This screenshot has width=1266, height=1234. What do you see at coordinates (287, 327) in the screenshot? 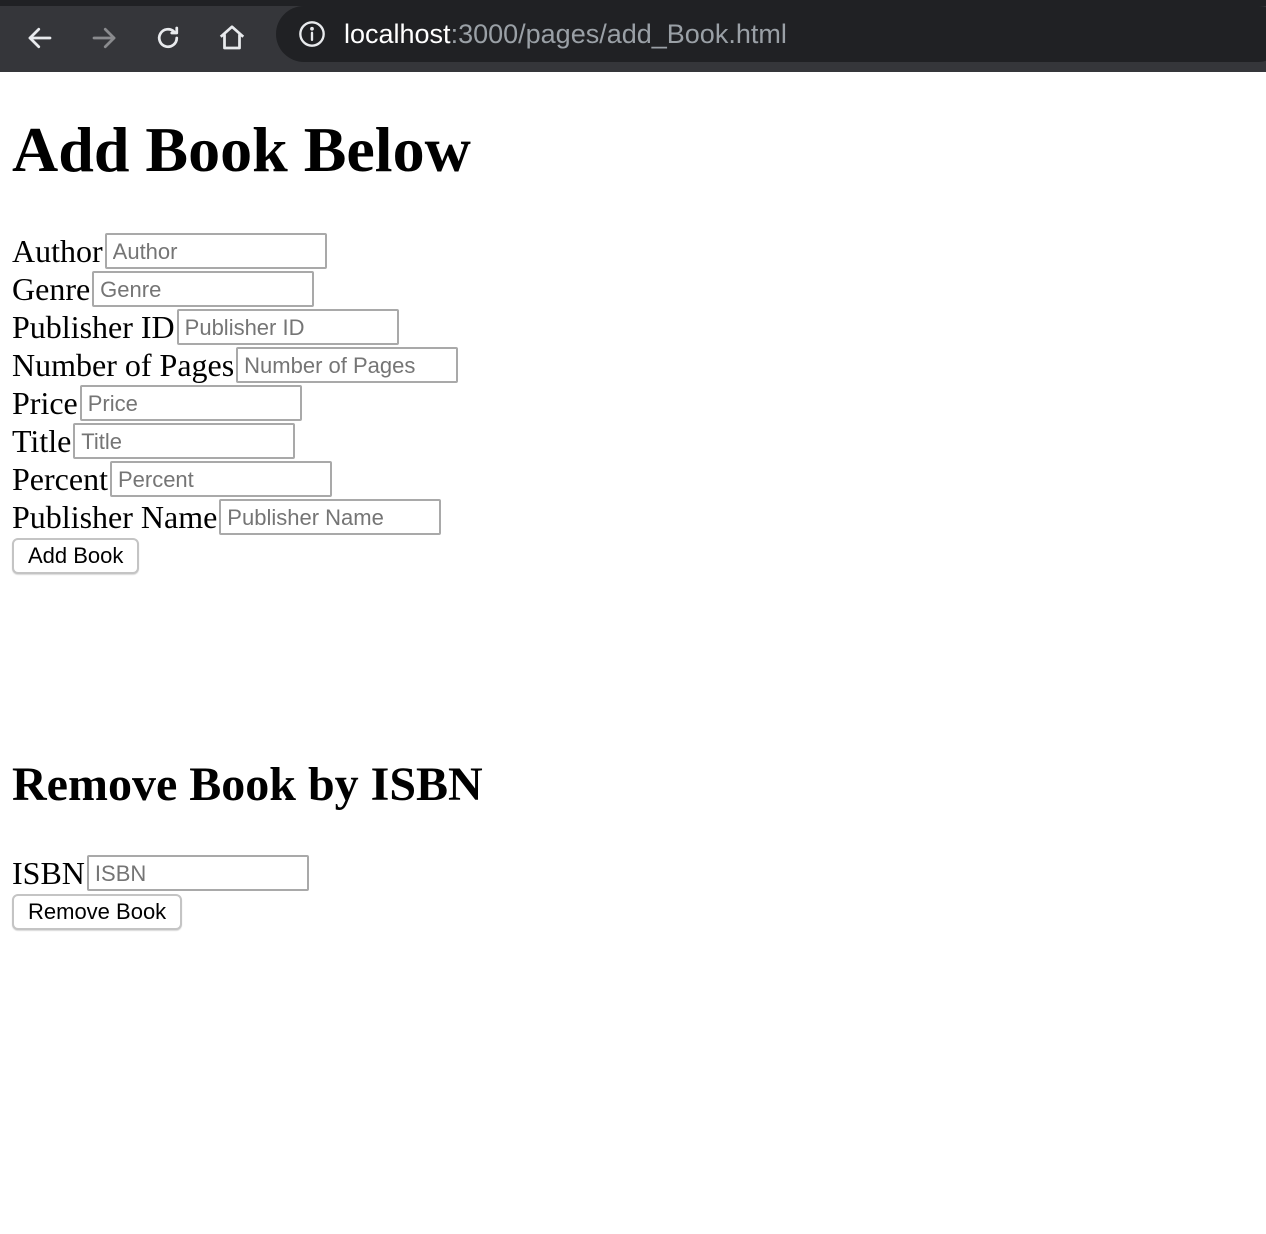
I see `publisher-id-input` at bounding box center [287, 327].